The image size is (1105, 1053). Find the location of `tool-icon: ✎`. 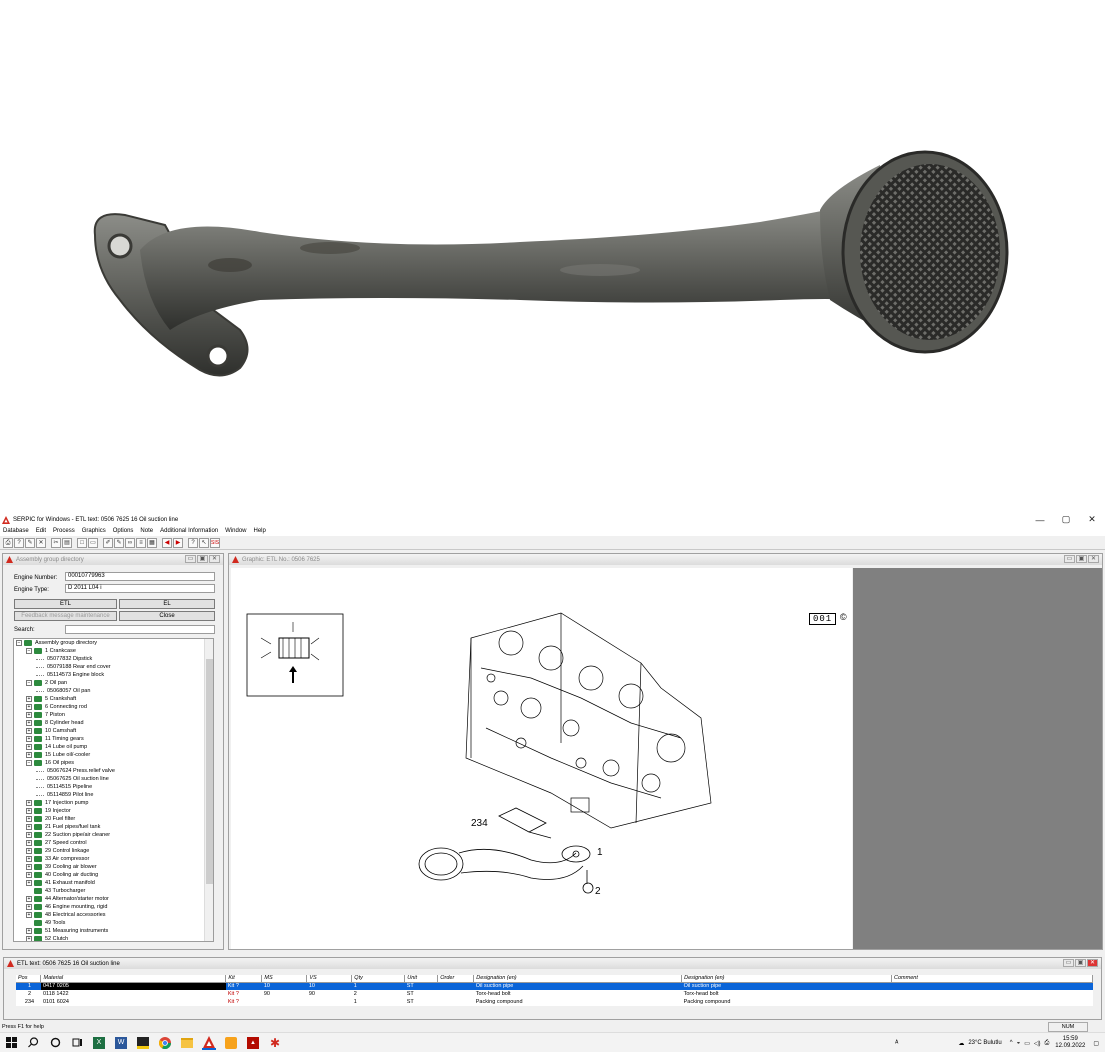

tool-icon: ✎ is located at coordinates (30, 542).